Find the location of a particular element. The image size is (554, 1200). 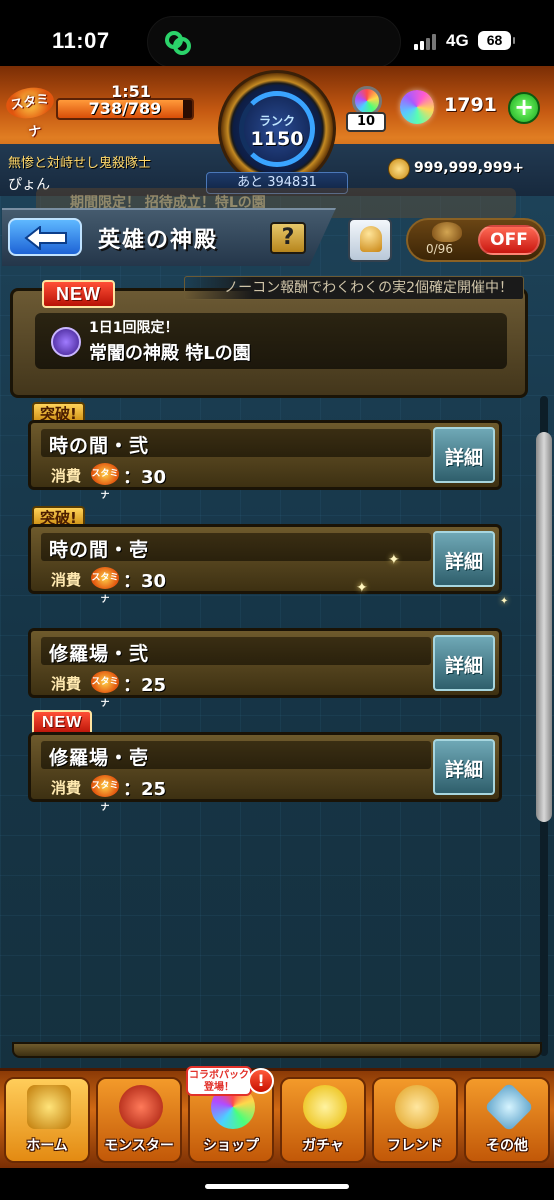

rank-badge: ランク 1150 is located at coordinates (277, 129).